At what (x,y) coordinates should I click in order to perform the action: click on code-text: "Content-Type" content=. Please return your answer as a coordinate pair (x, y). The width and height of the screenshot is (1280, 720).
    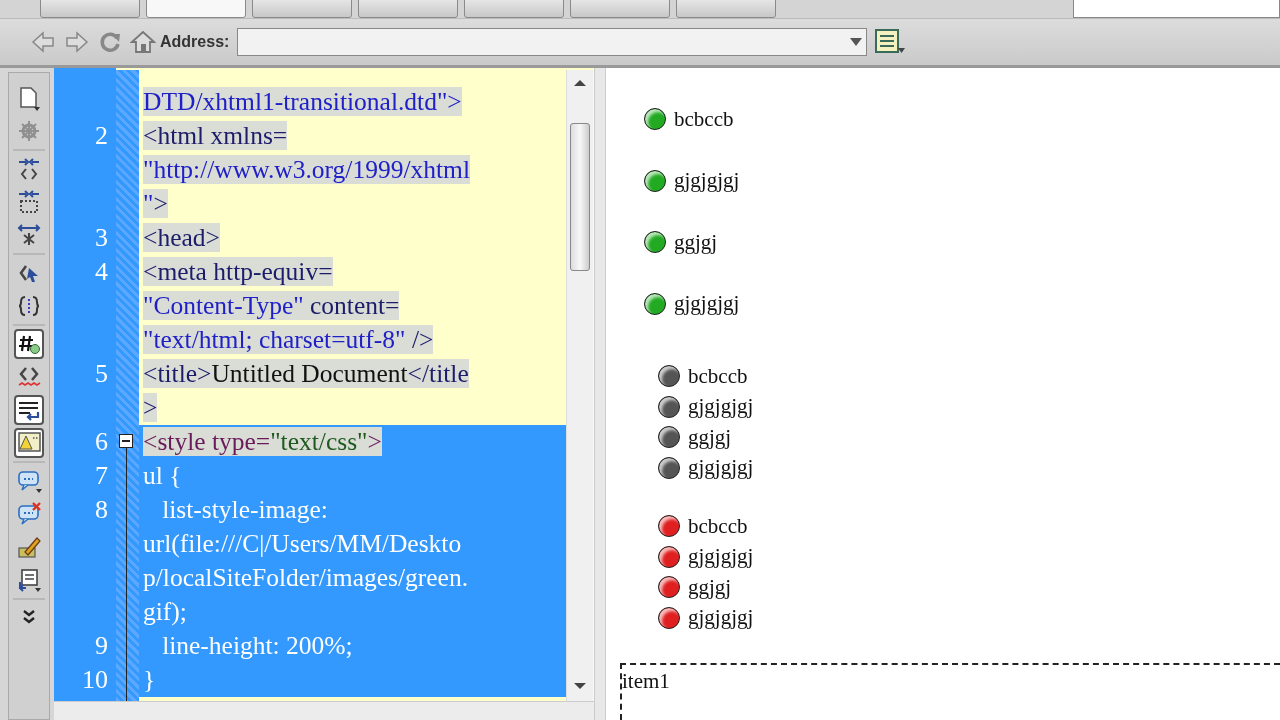
    Looking at the image, I should click on (271, 305).